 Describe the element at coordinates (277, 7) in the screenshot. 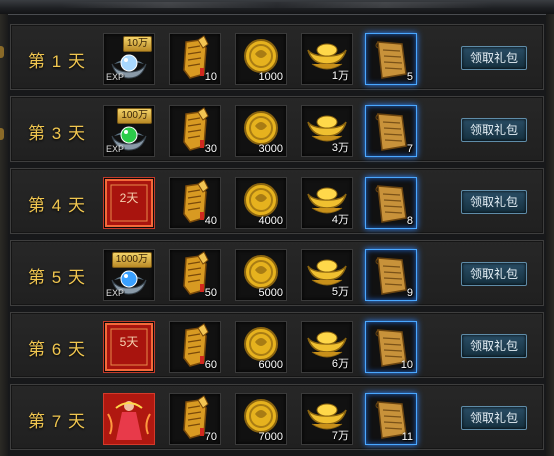

I see `window-top-frame` at that location.